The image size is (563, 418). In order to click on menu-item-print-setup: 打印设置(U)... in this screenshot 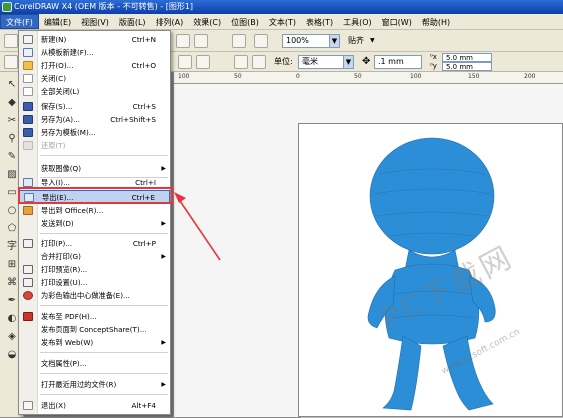, I will do `click(94, 282)`.